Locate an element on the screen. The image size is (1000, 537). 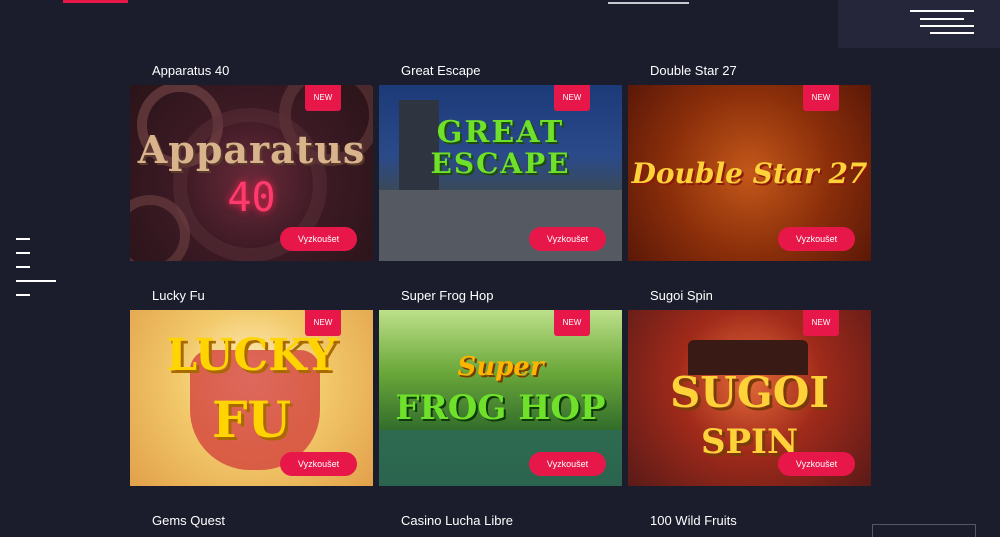
game-card: Lucky Fu LUCKY FU NEW Vyzkoušet is located at coordinates (251, 391).